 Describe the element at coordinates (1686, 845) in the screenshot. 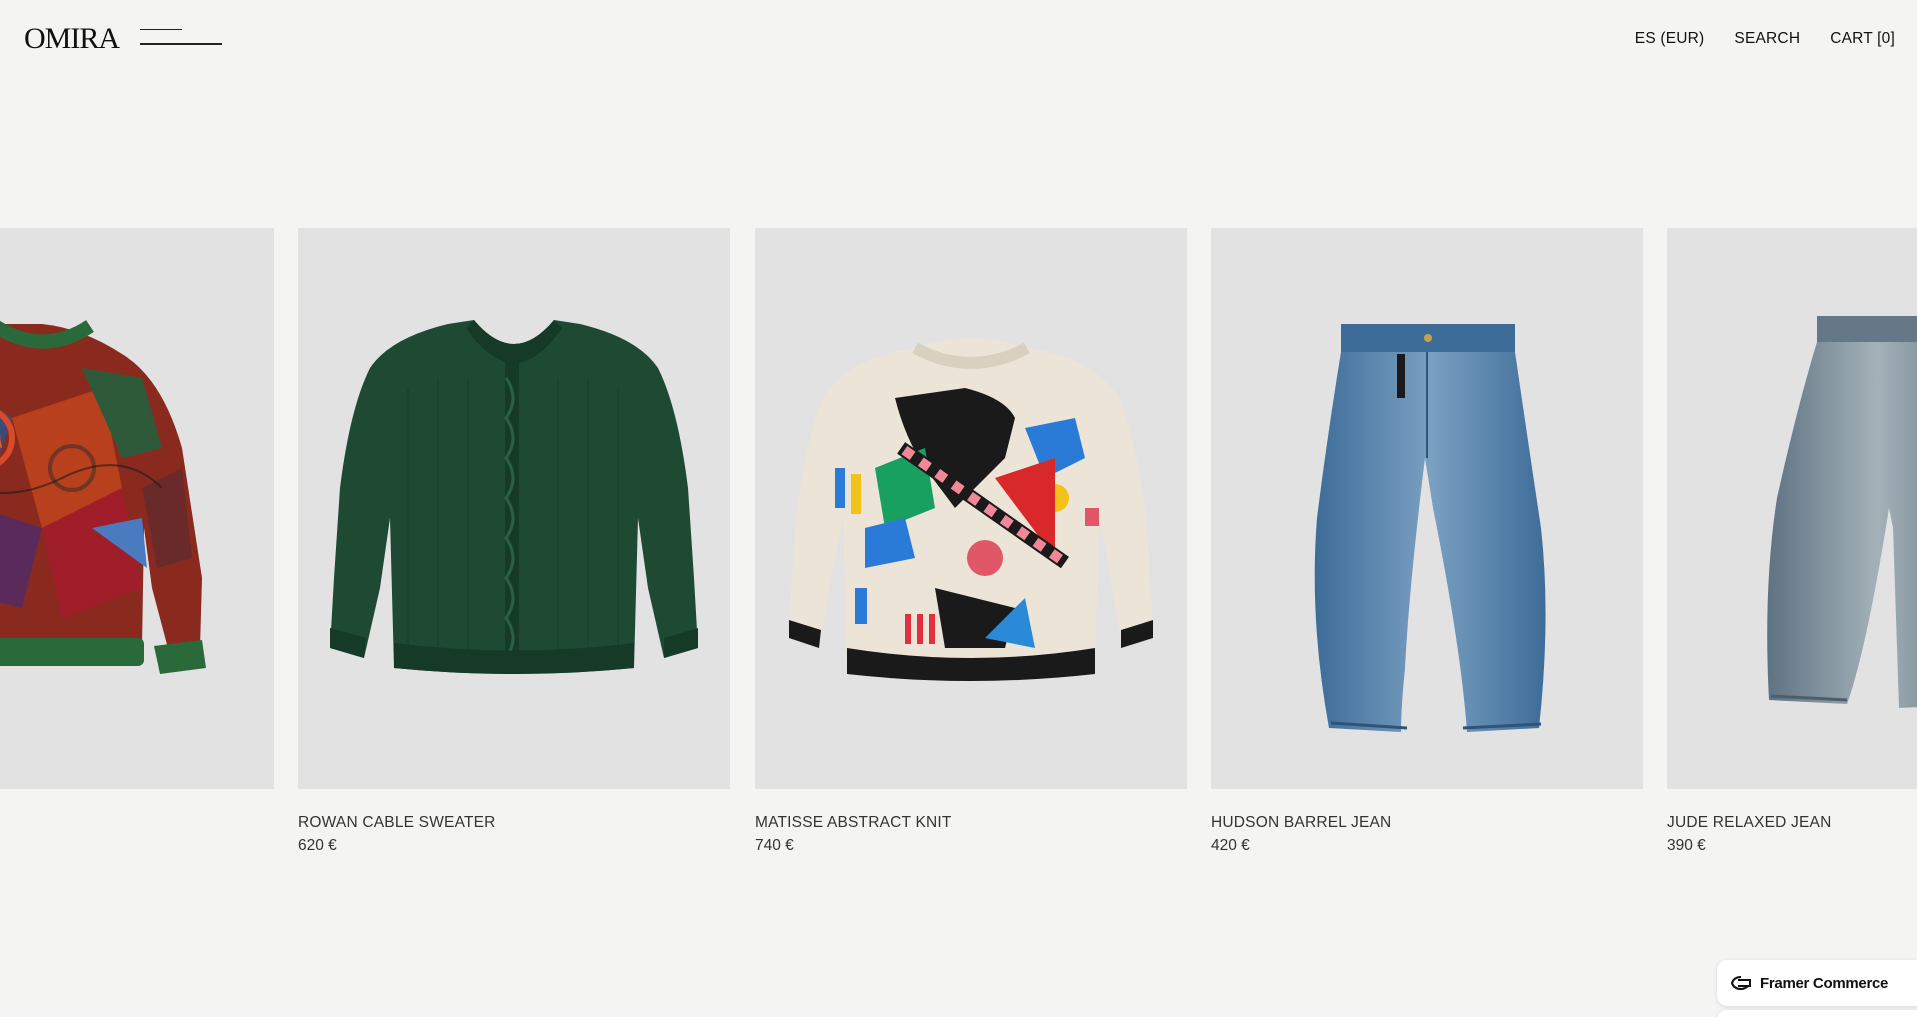

I see `product-price: 390 €` at that location.